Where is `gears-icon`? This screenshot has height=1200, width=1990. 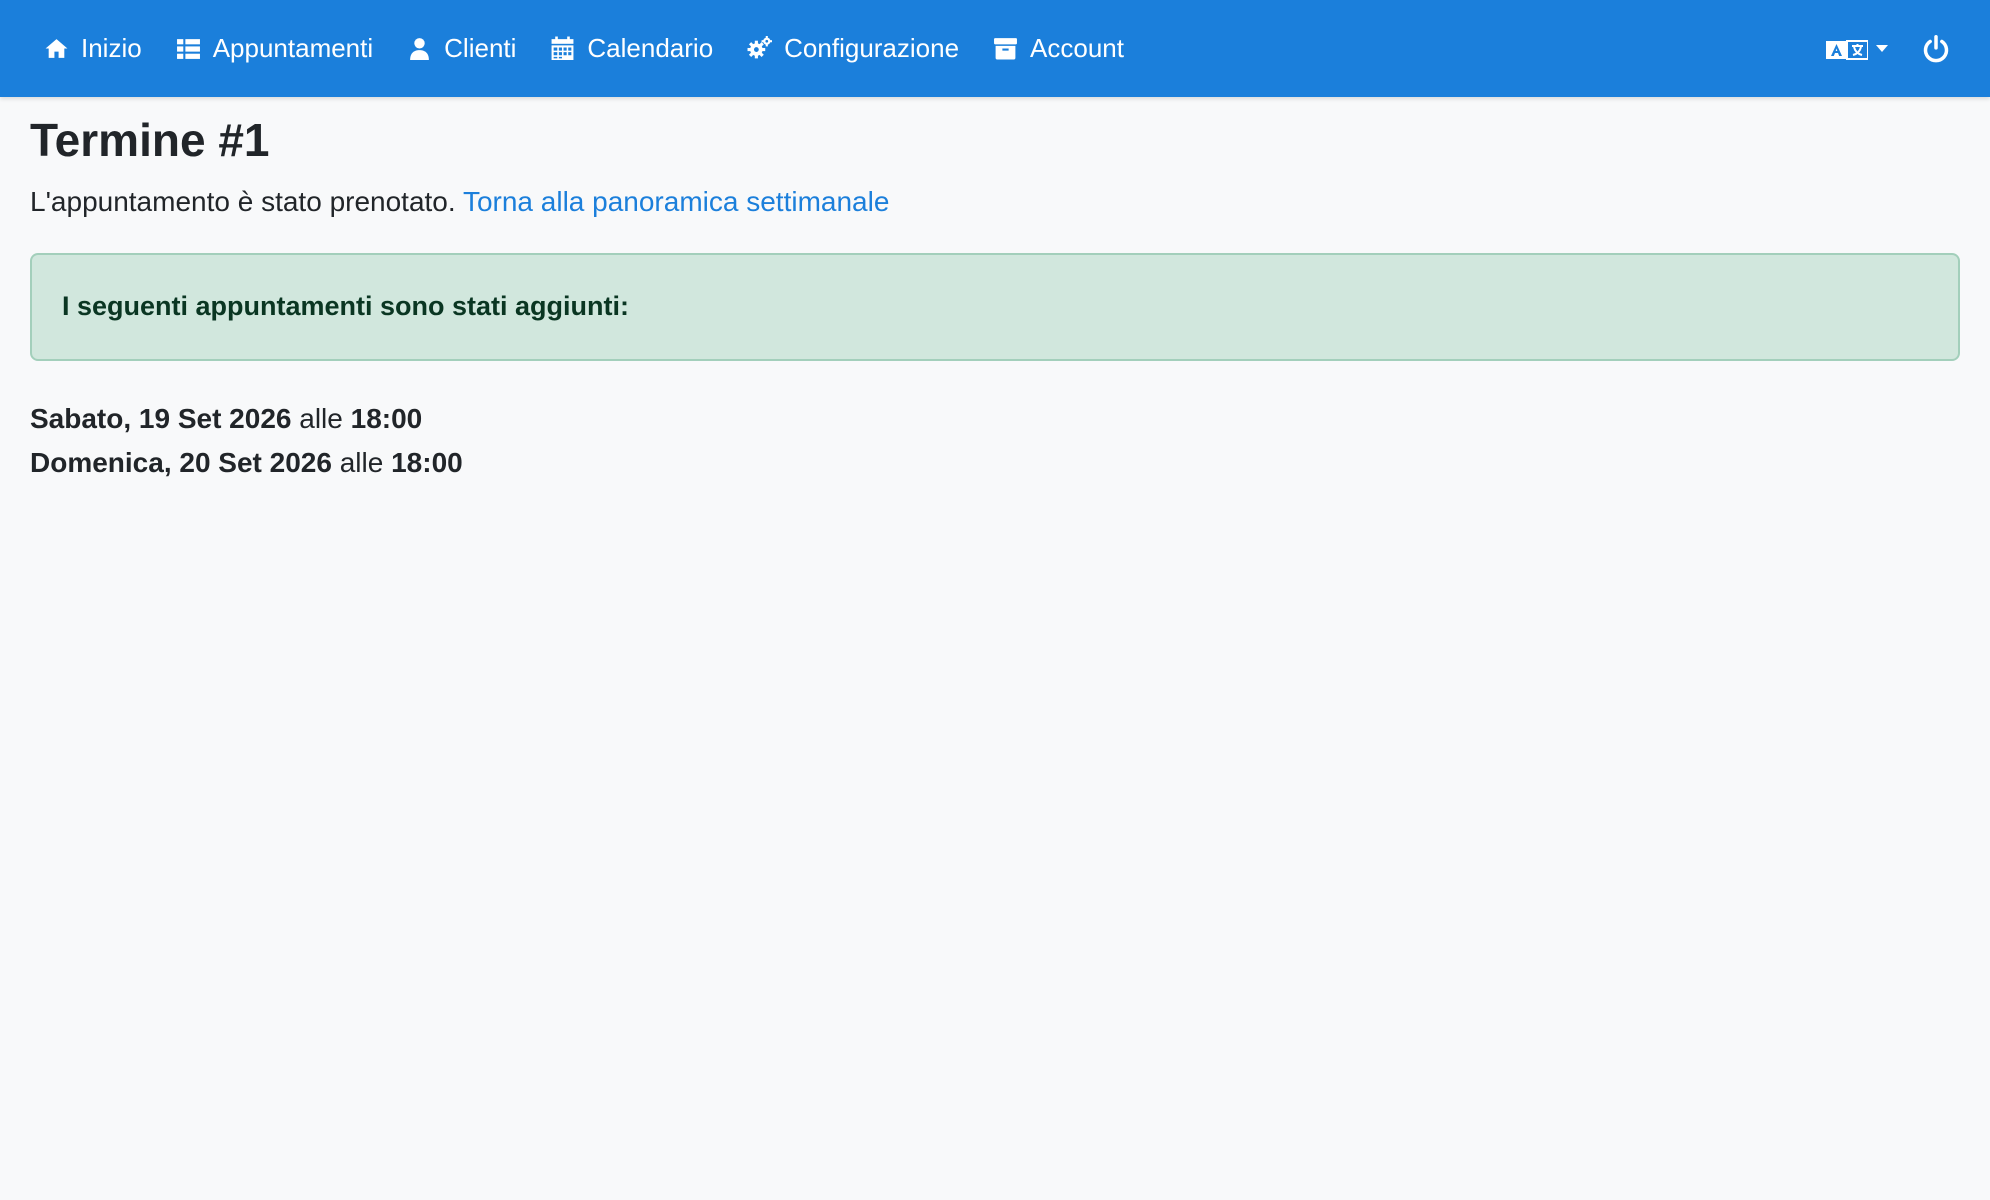 gears-icon is located at coordinates (760, 47).